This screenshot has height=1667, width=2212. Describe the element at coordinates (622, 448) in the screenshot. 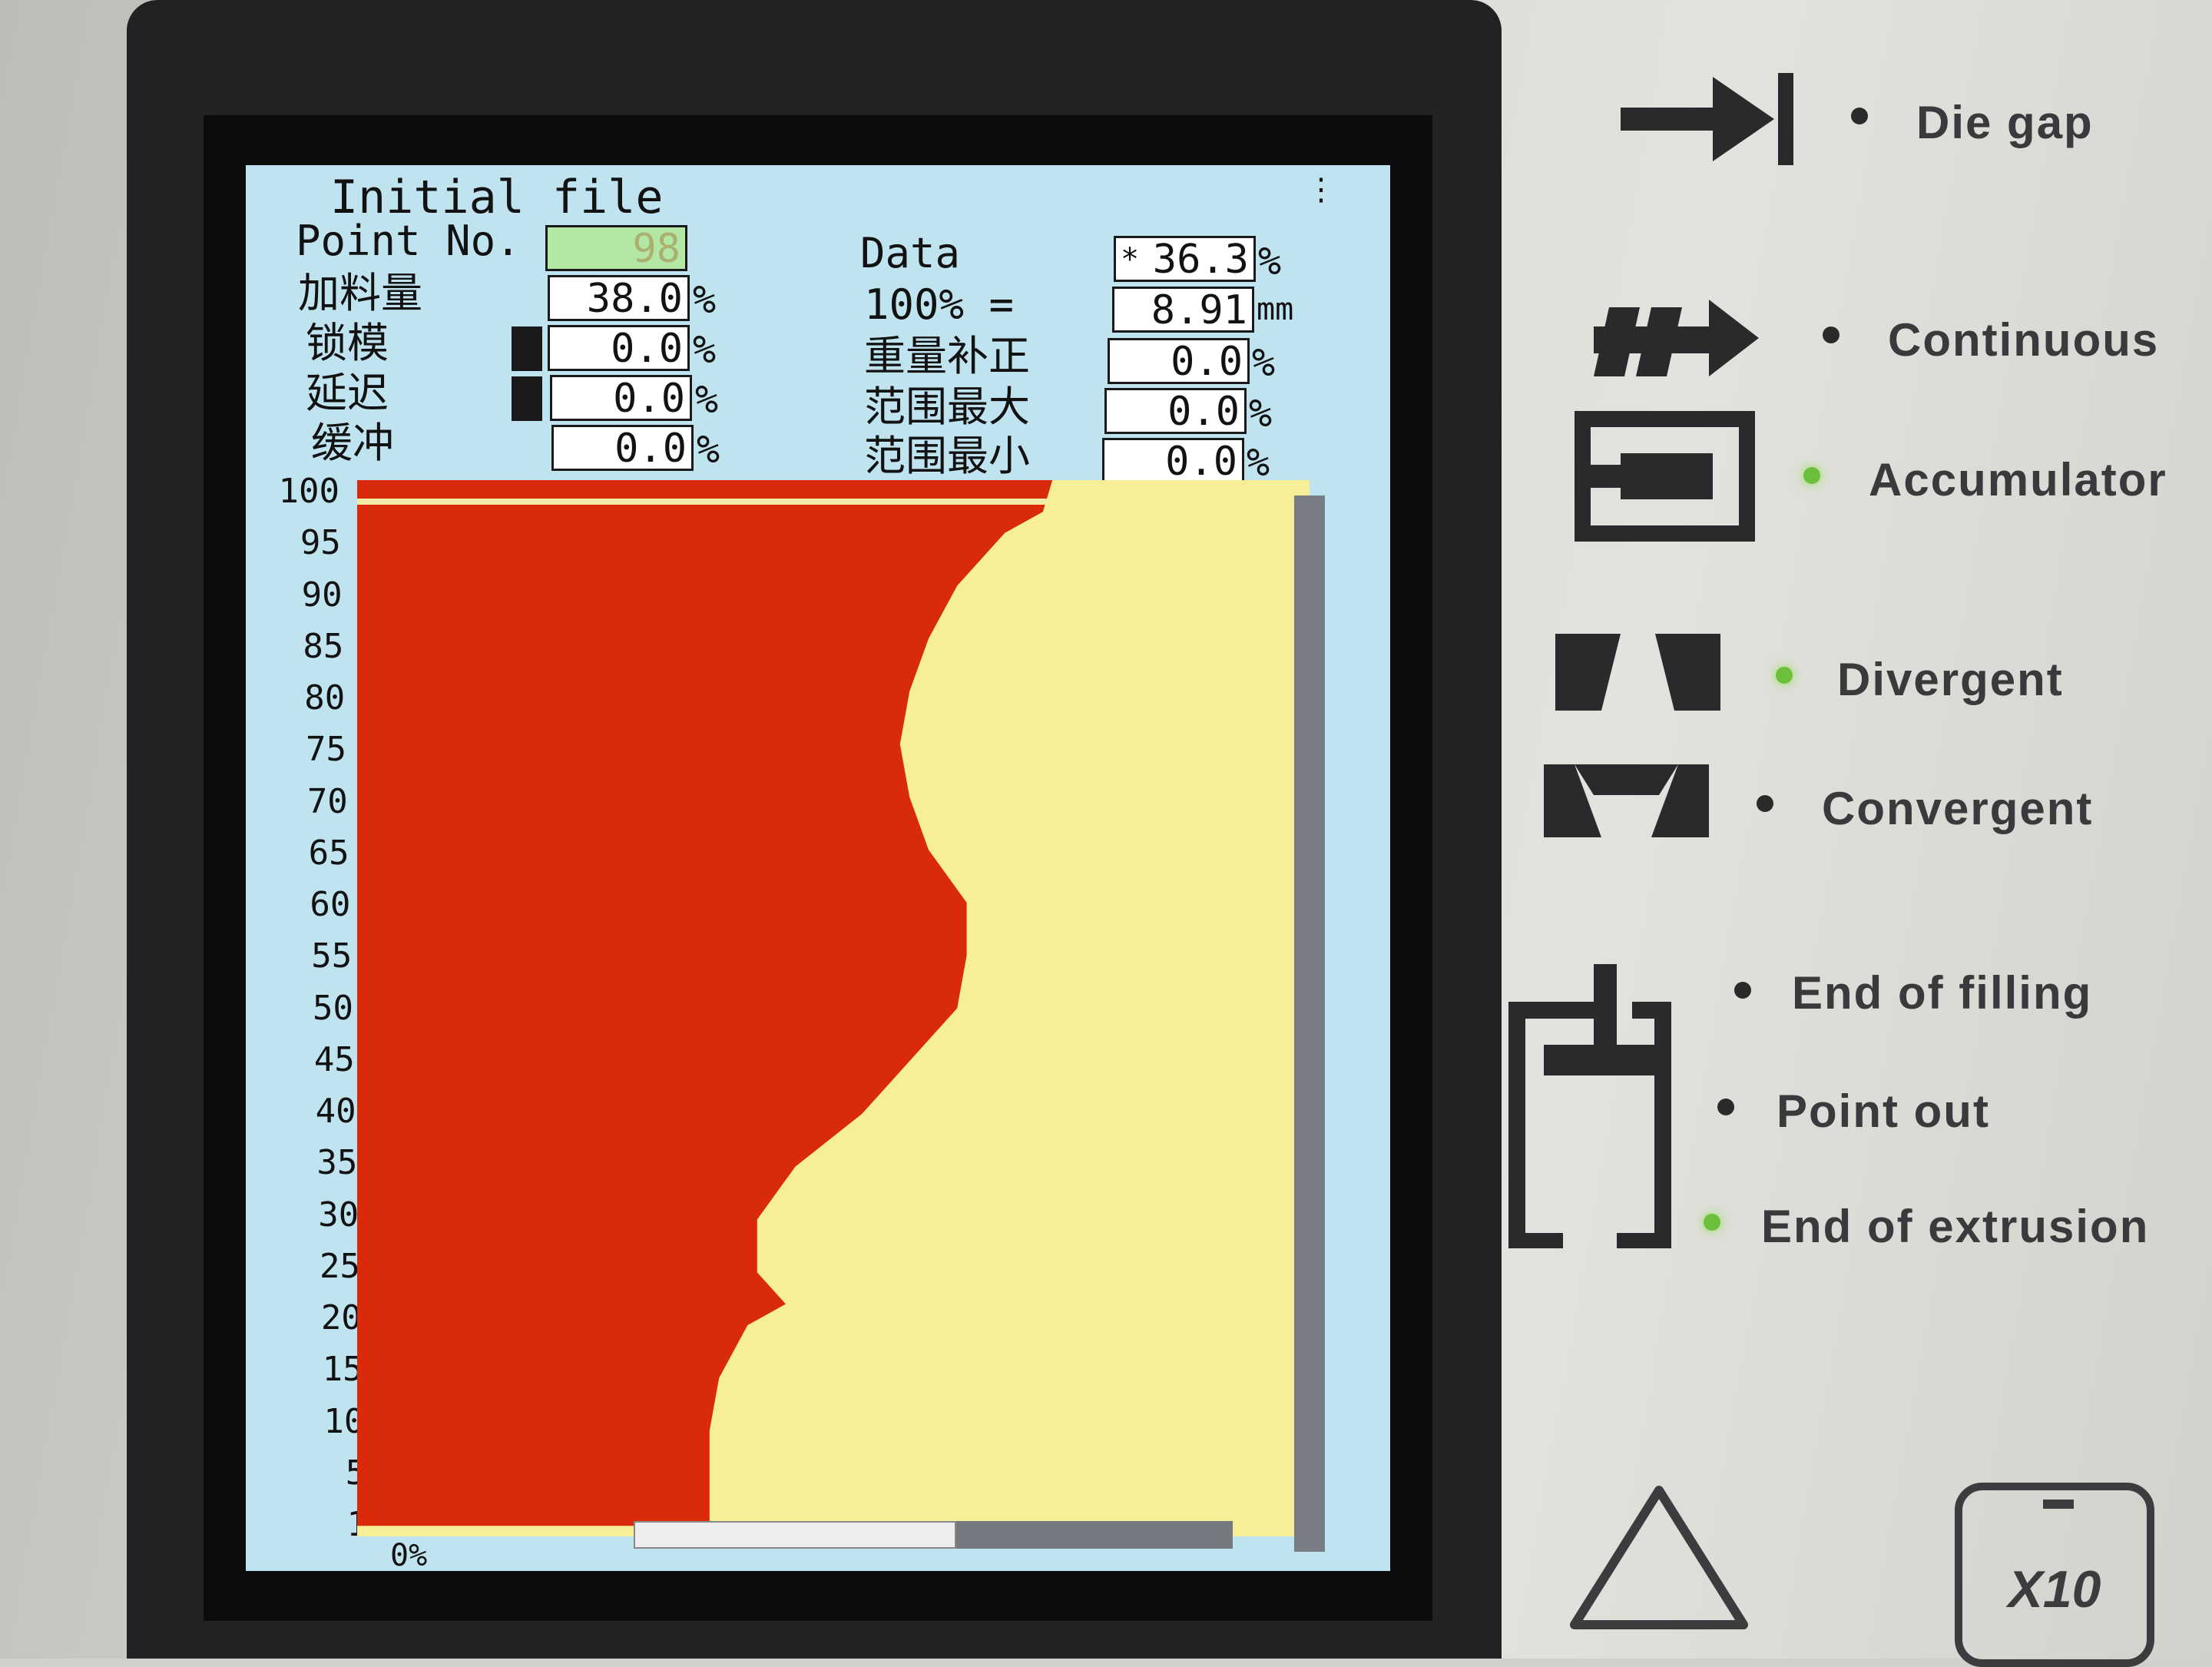

I see `buffer-field: 0.0` at that location.